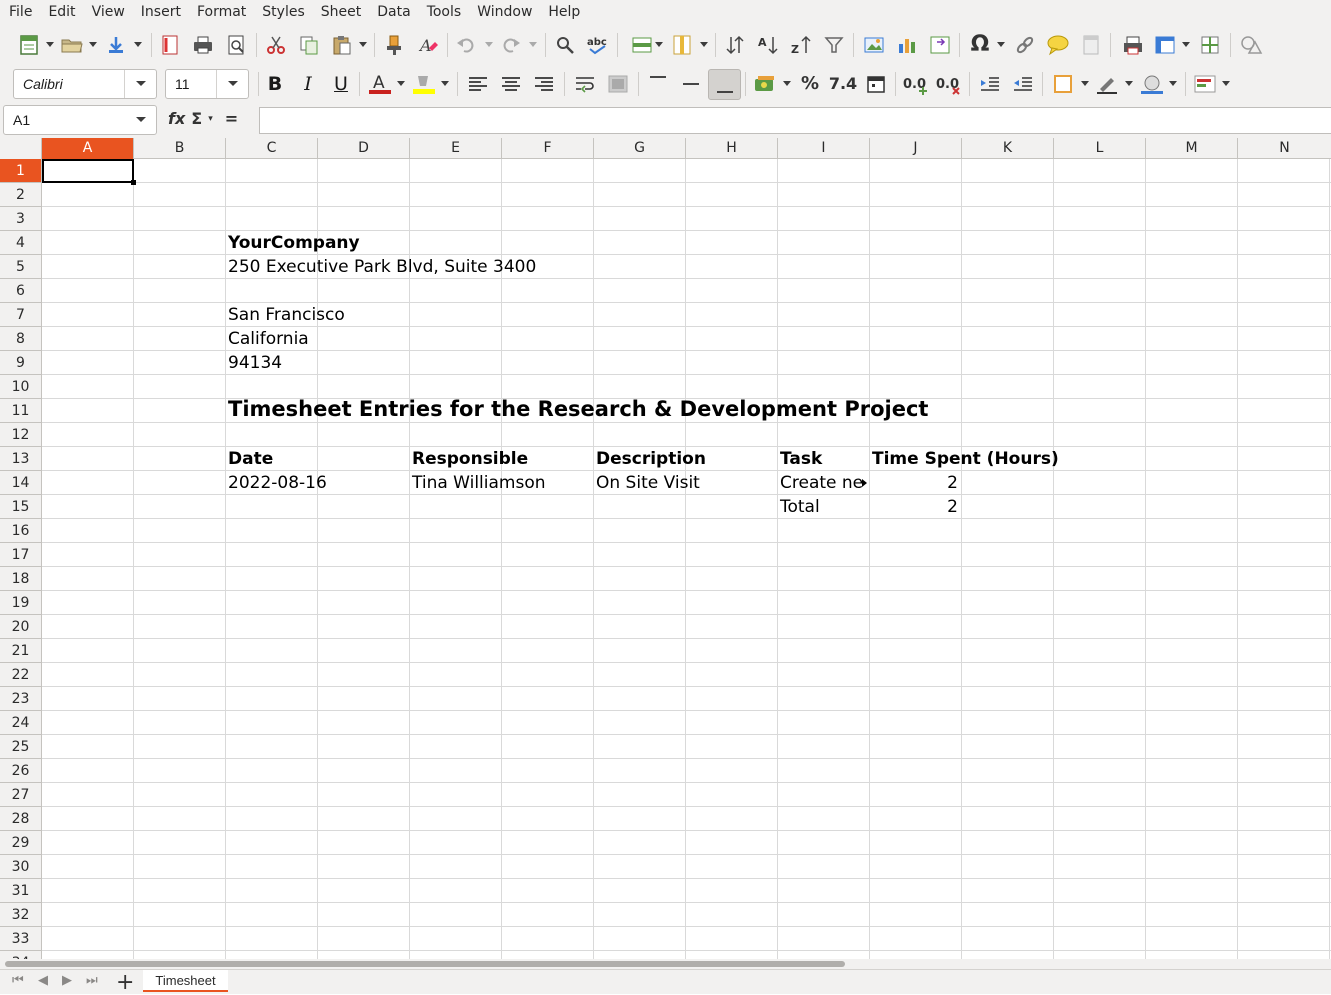 This screenshot has width=1331, height=995. I want to click on add-sheet-icon: +, so click(125, 982).